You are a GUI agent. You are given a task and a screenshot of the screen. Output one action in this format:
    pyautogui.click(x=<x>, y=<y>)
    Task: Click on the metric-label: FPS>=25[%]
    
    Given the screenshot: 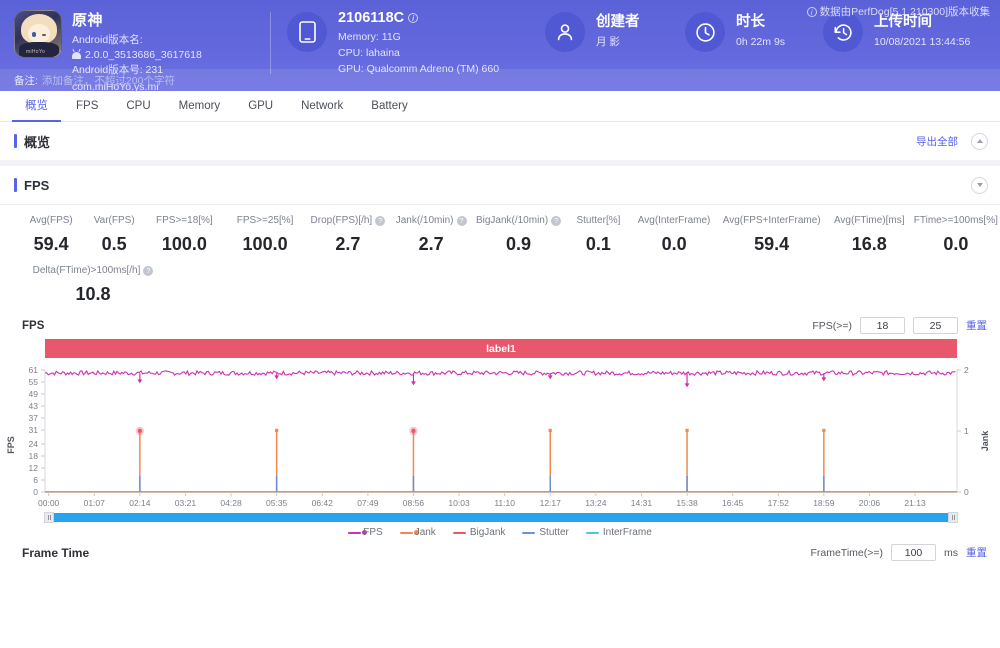 What is the action you would take?
    pyautogui.click(x=265, y=220)
    